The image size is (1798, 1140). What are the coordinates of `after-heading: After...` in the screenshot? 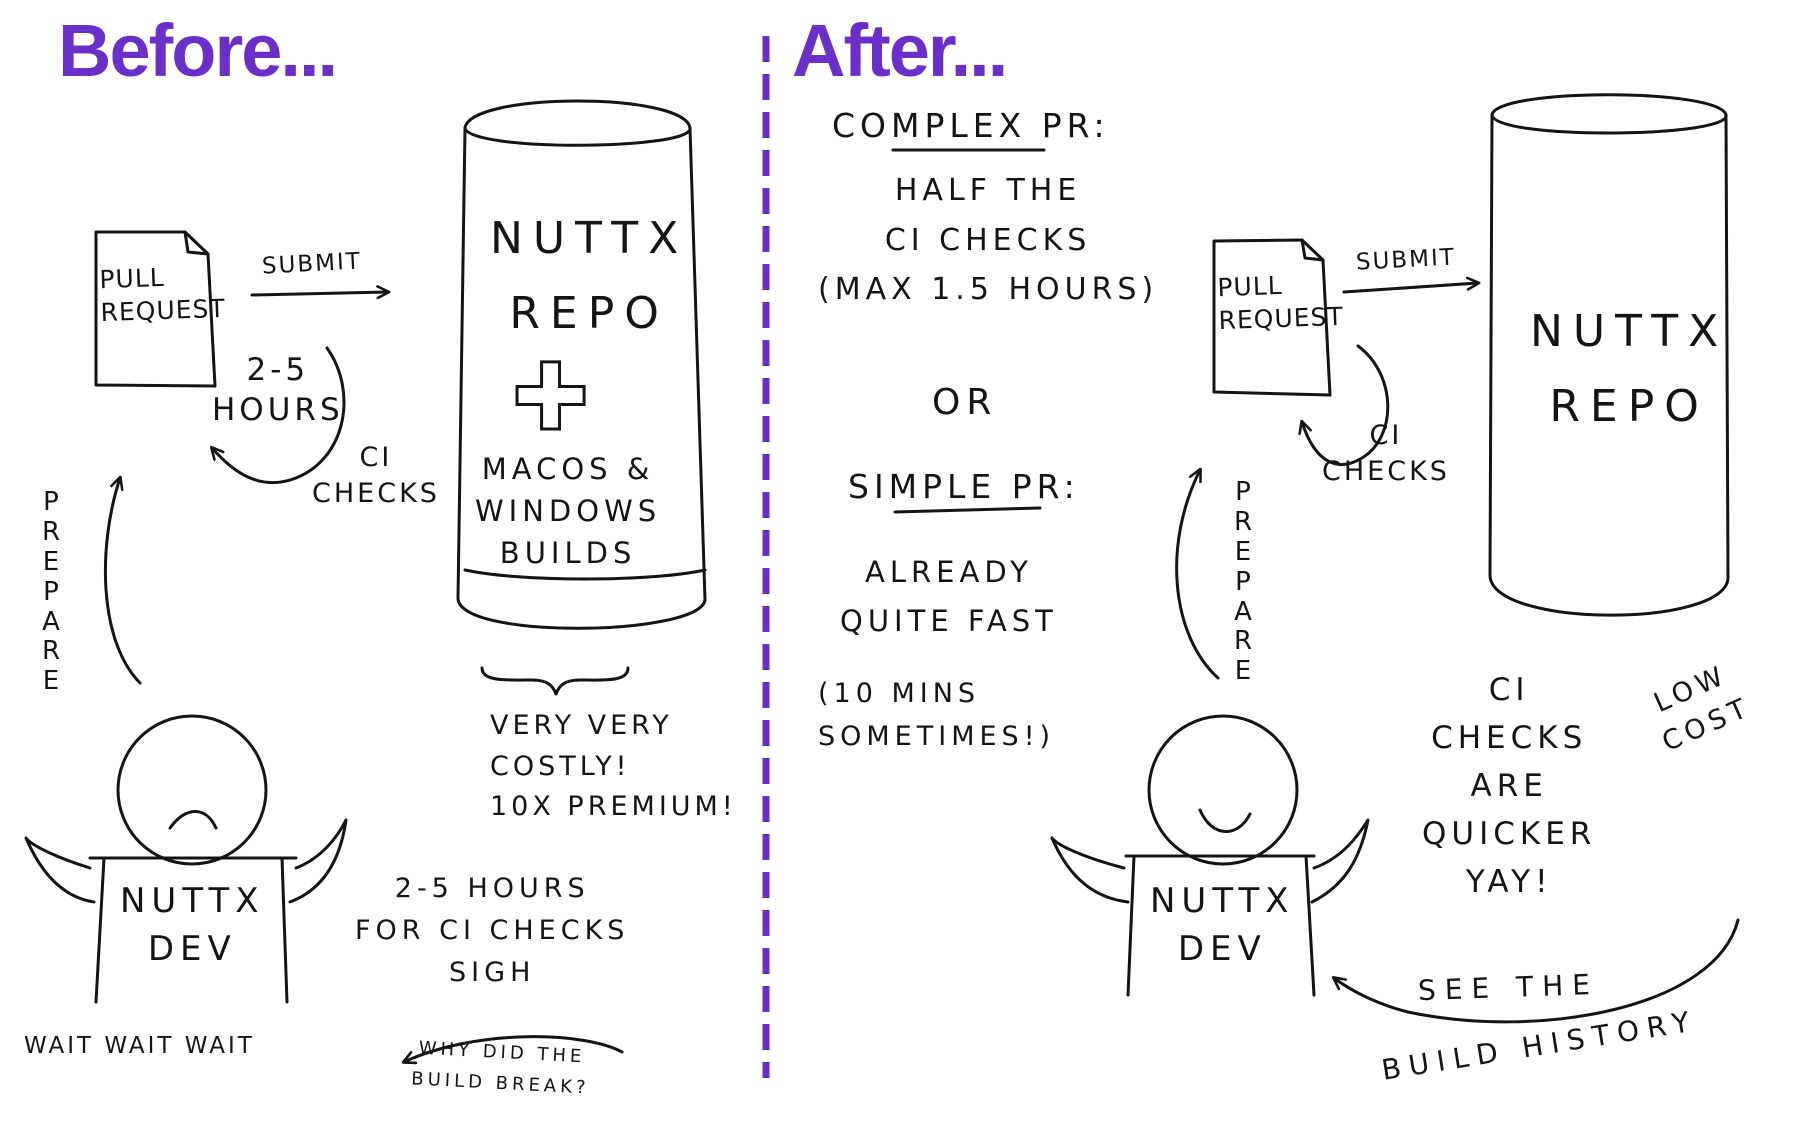 It's located at (900, 50).